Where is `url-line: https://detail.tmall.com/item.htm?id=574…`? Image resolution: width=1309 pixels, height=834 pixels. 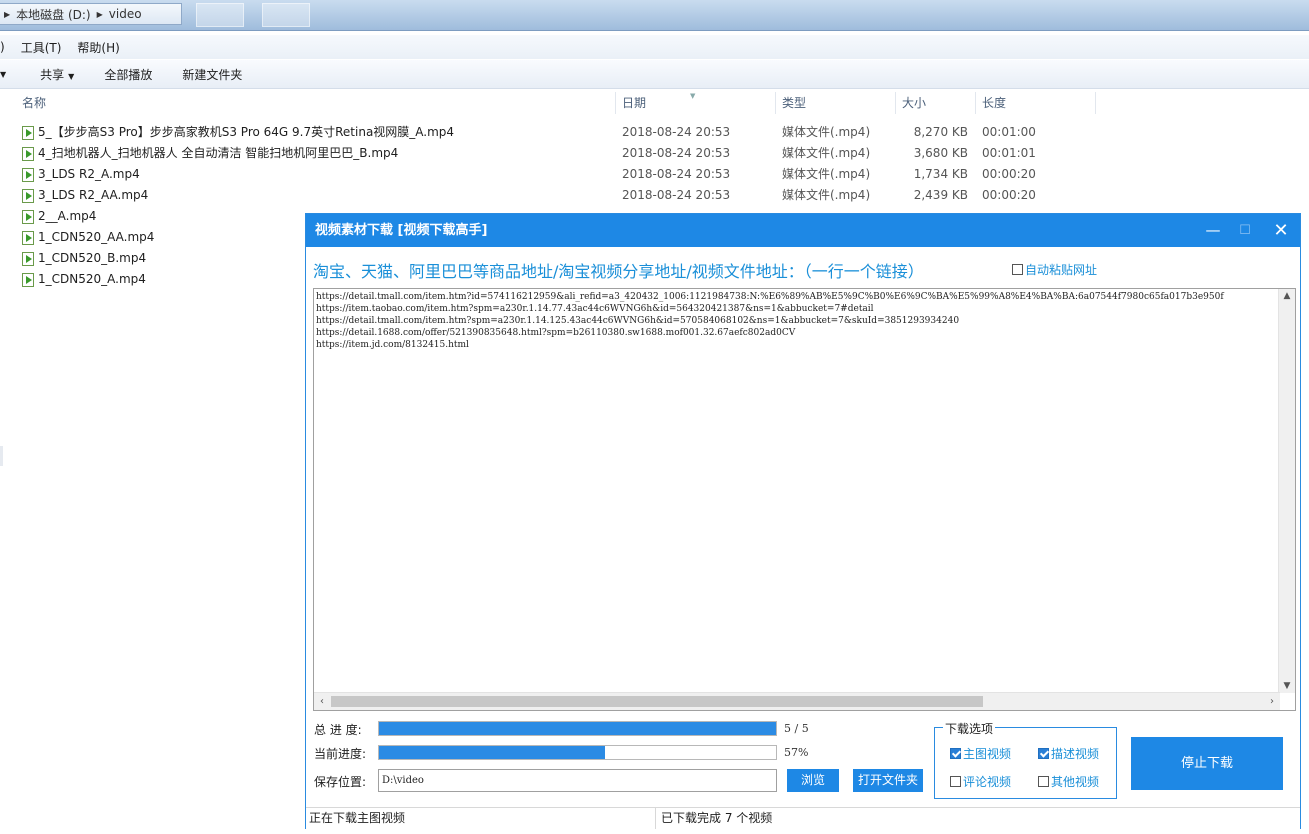 url-line: https://detail.tmall.com/item.htm?id=574… is located at coordinates (770, 297).